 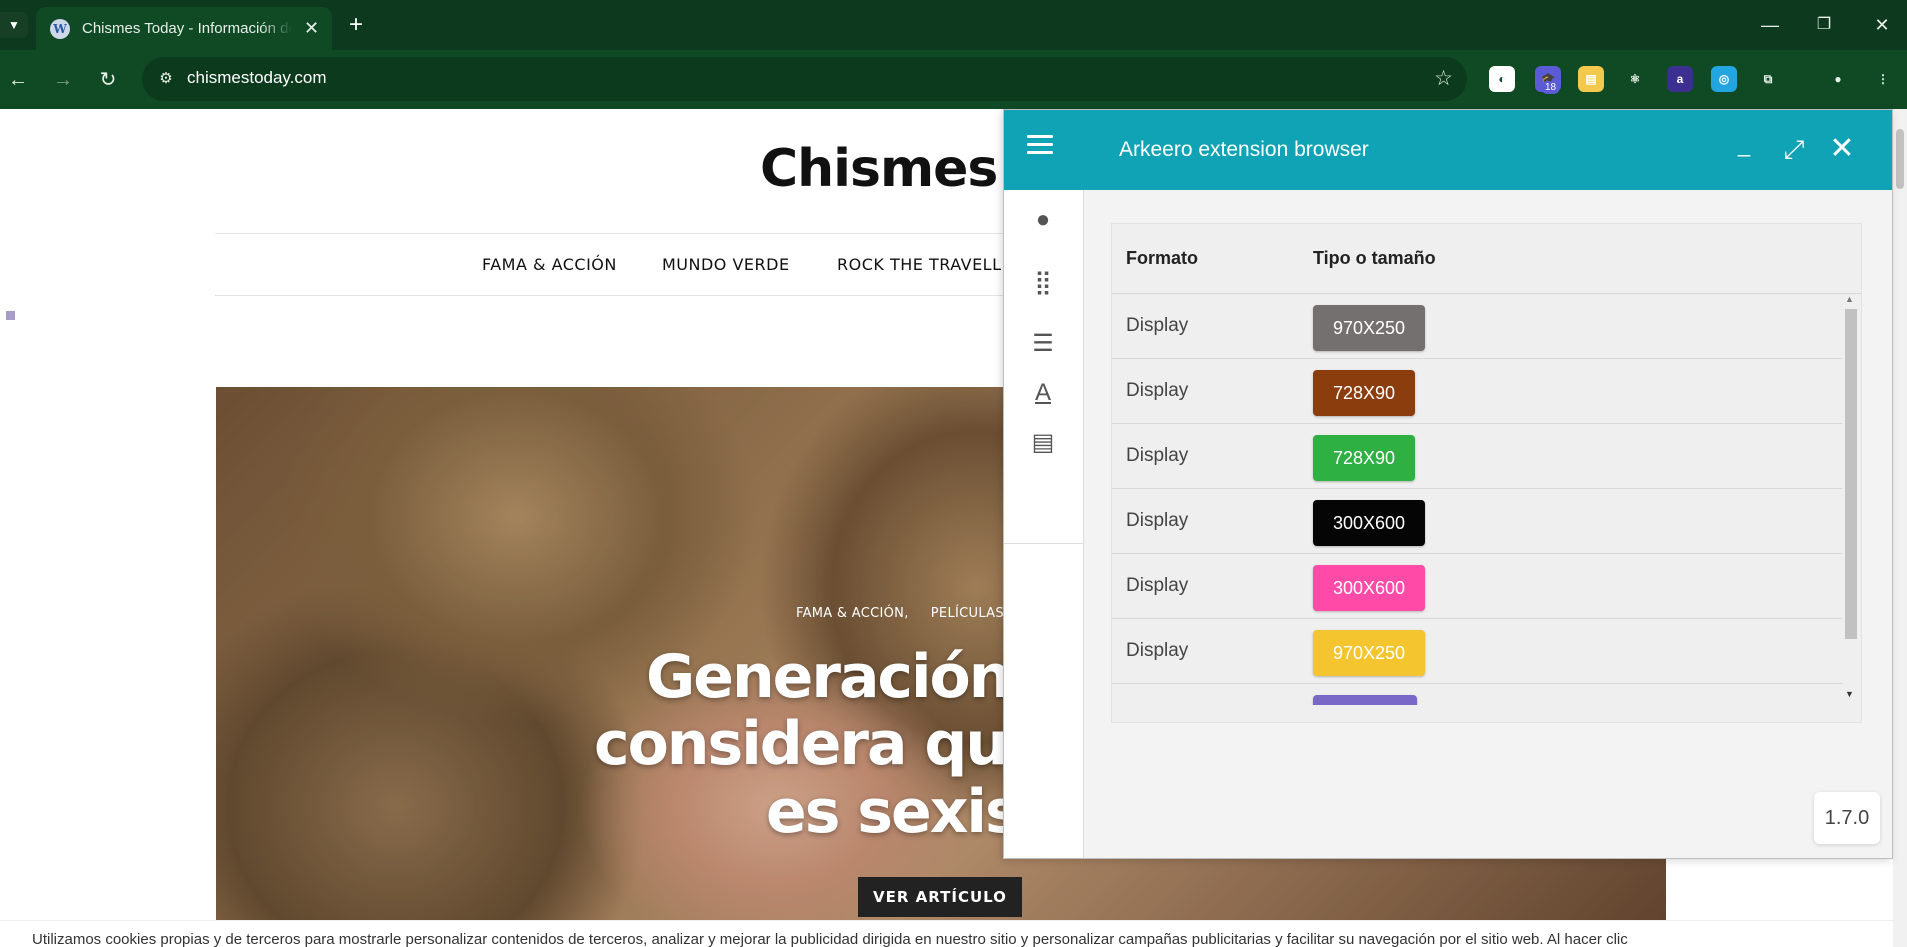 I want to click on page-scroll-thumb, so click(x=1900, y=159).